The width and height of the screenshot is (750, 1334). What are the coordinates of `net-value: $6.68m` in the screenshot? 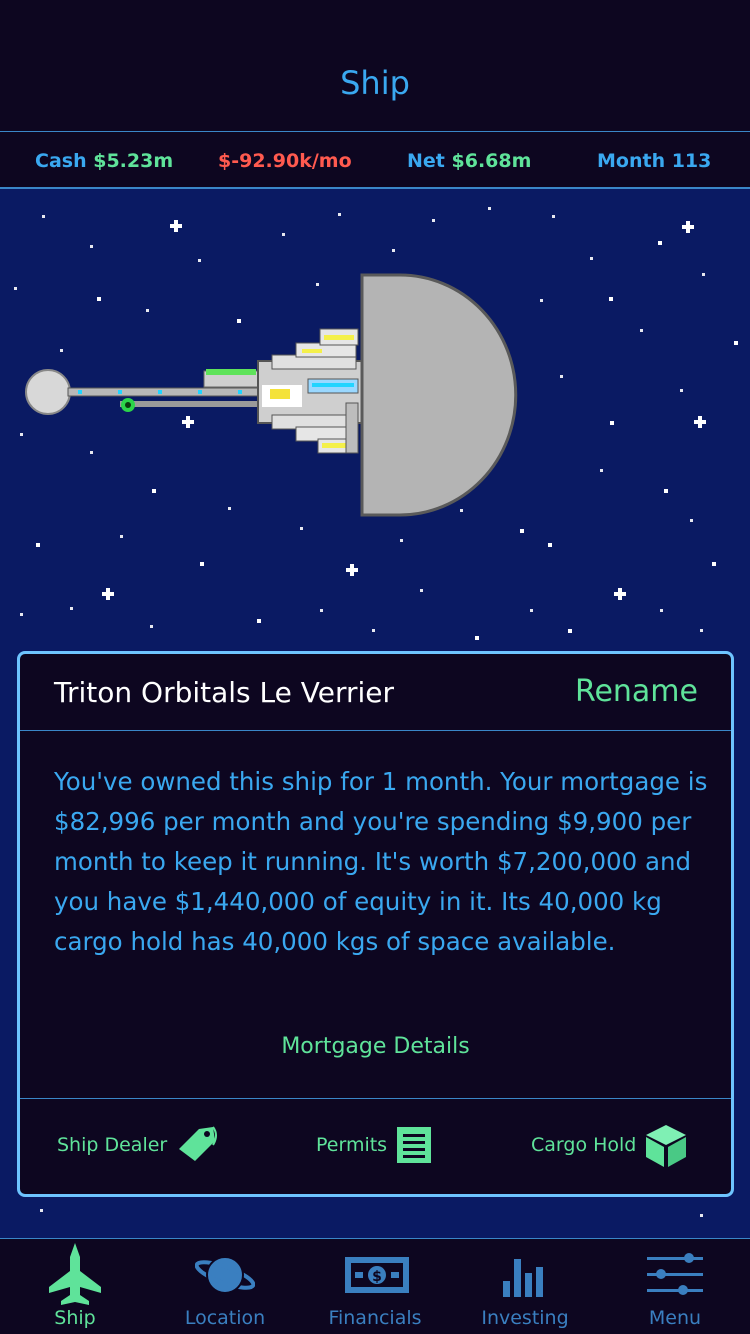 It's located at (491, 161).